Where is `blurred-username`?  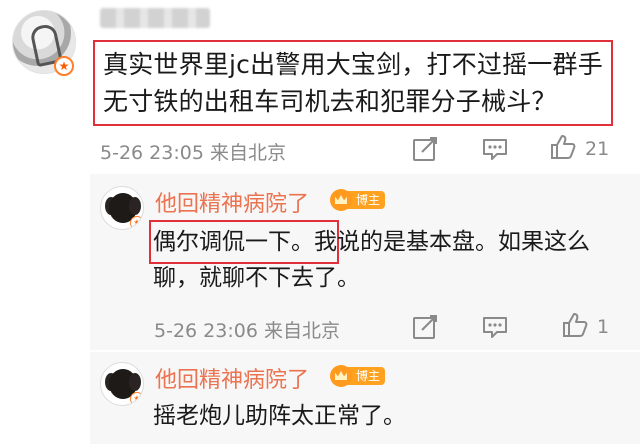 blurred-username is located at coordinates (155, 18).